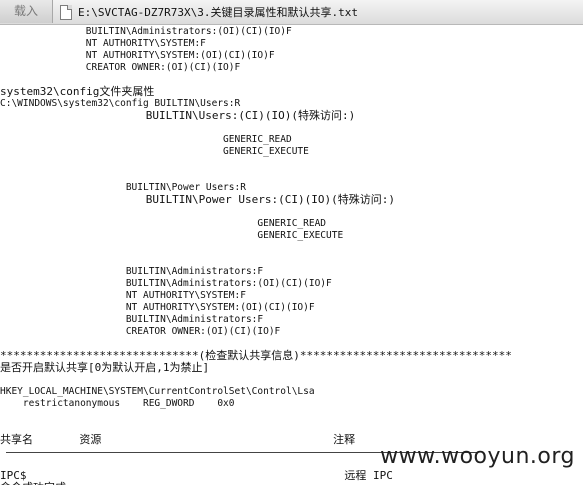 The height and width of the screenshot is (485, 583). What do you see at coordinates (178, 439) in the screenshot?
I see `text-line: 共享名 资源 注释` at bounding box center [178, 439].